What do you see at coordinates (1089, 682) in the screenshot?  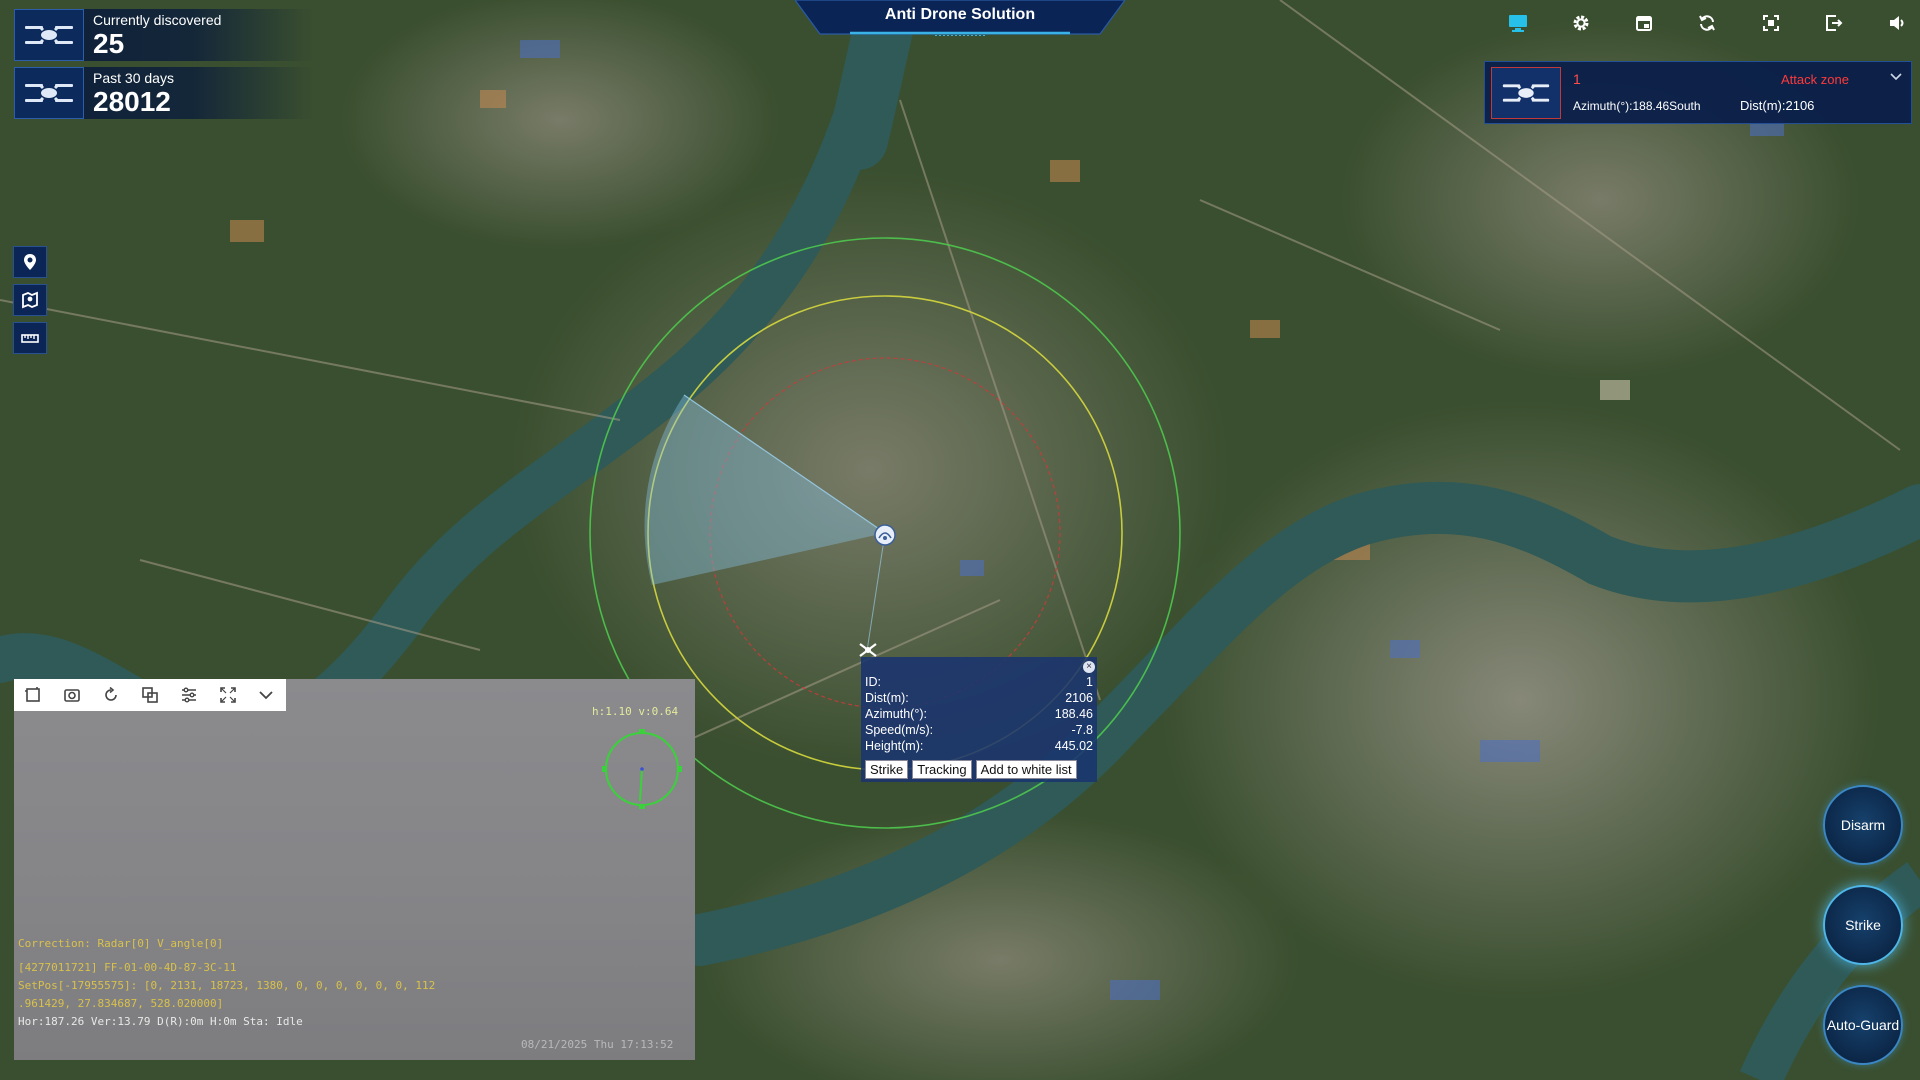 I see `popup-value: 1` at bounding box center [1089, 682].